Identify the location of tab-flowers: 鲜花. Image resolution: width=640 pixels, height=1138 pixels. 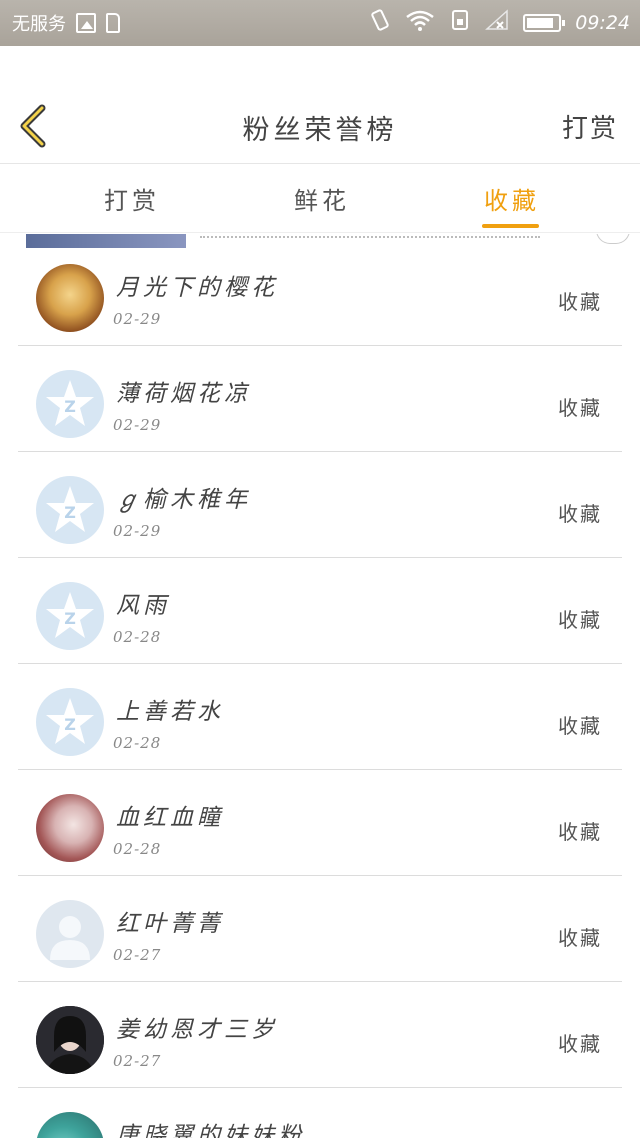
(322, 198).